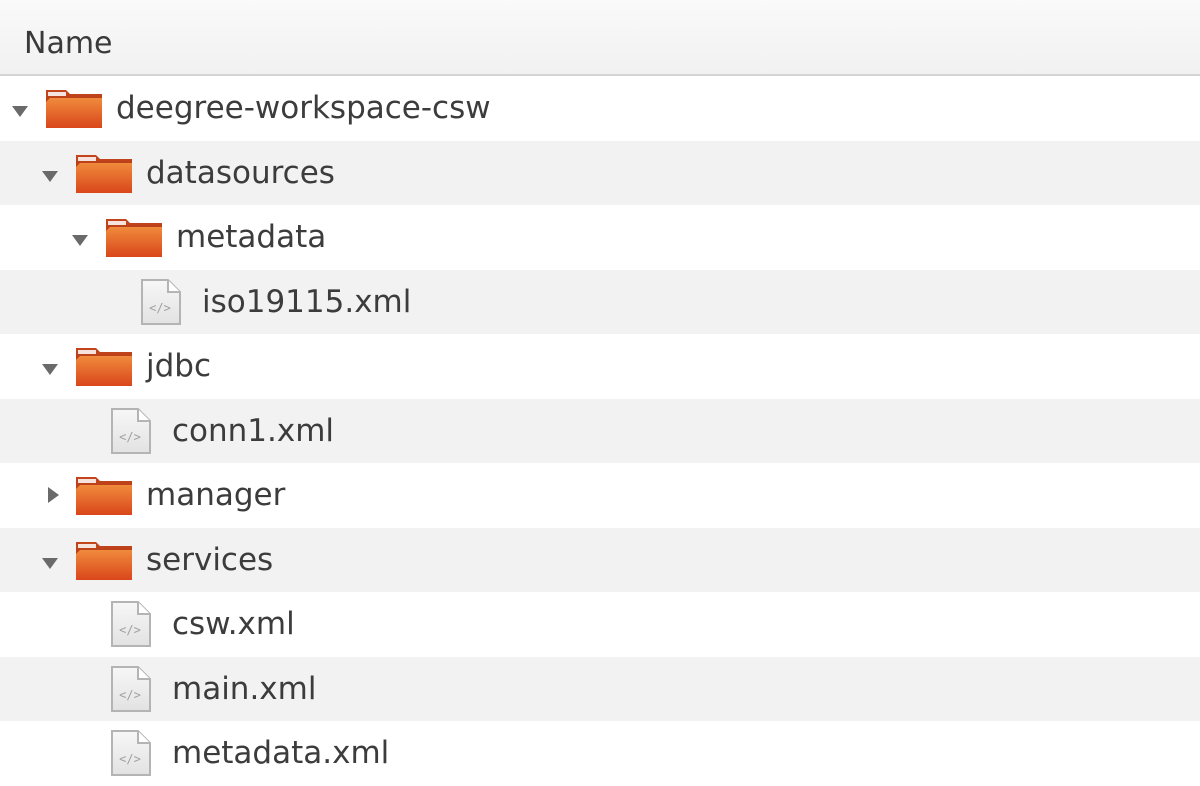  Describe the element at coordinates (600, 301) in the screenshot. I see `tree-row: </> iso19115.xml` at that location.